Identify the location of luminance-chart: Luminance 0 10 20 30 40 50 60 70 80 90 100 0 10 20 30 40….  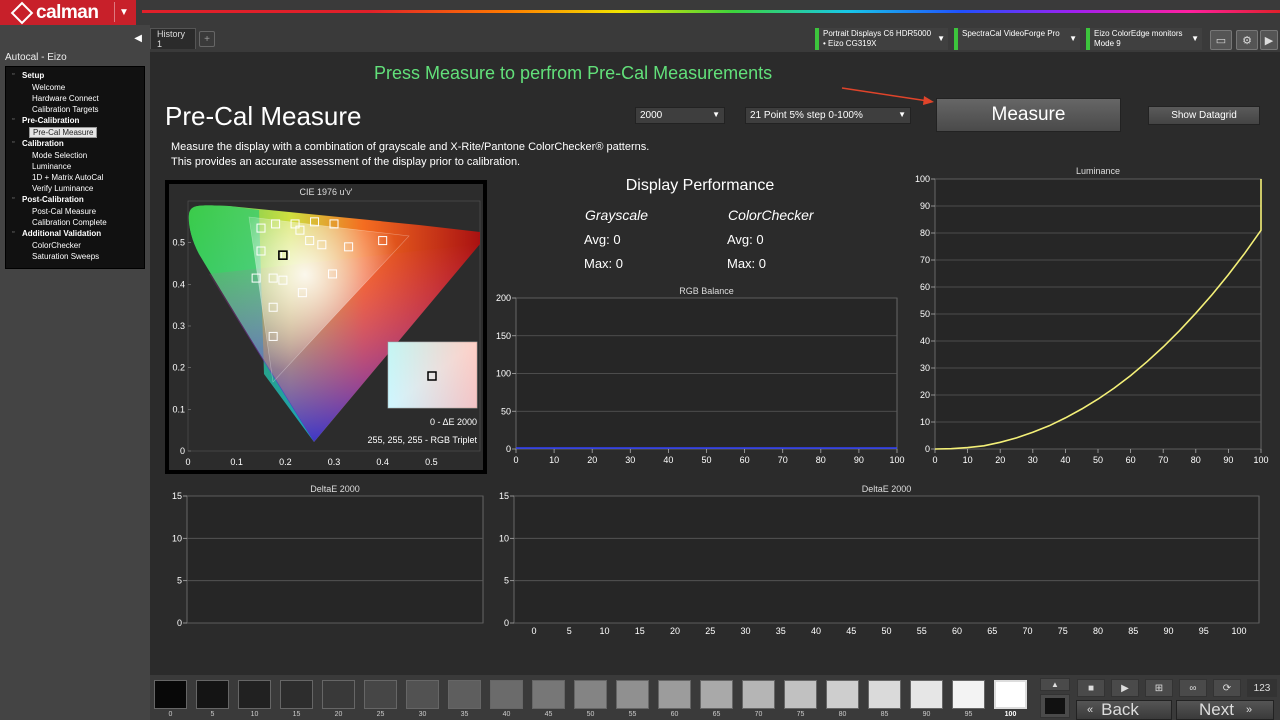
(1092, 315).